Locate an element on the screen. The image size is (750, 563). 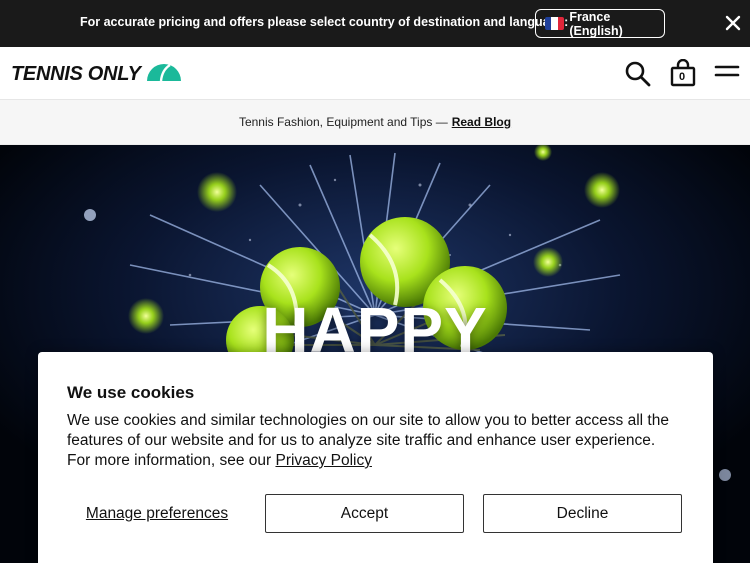
read-blog-link: Read Blog is located at coordinates (481, 122).